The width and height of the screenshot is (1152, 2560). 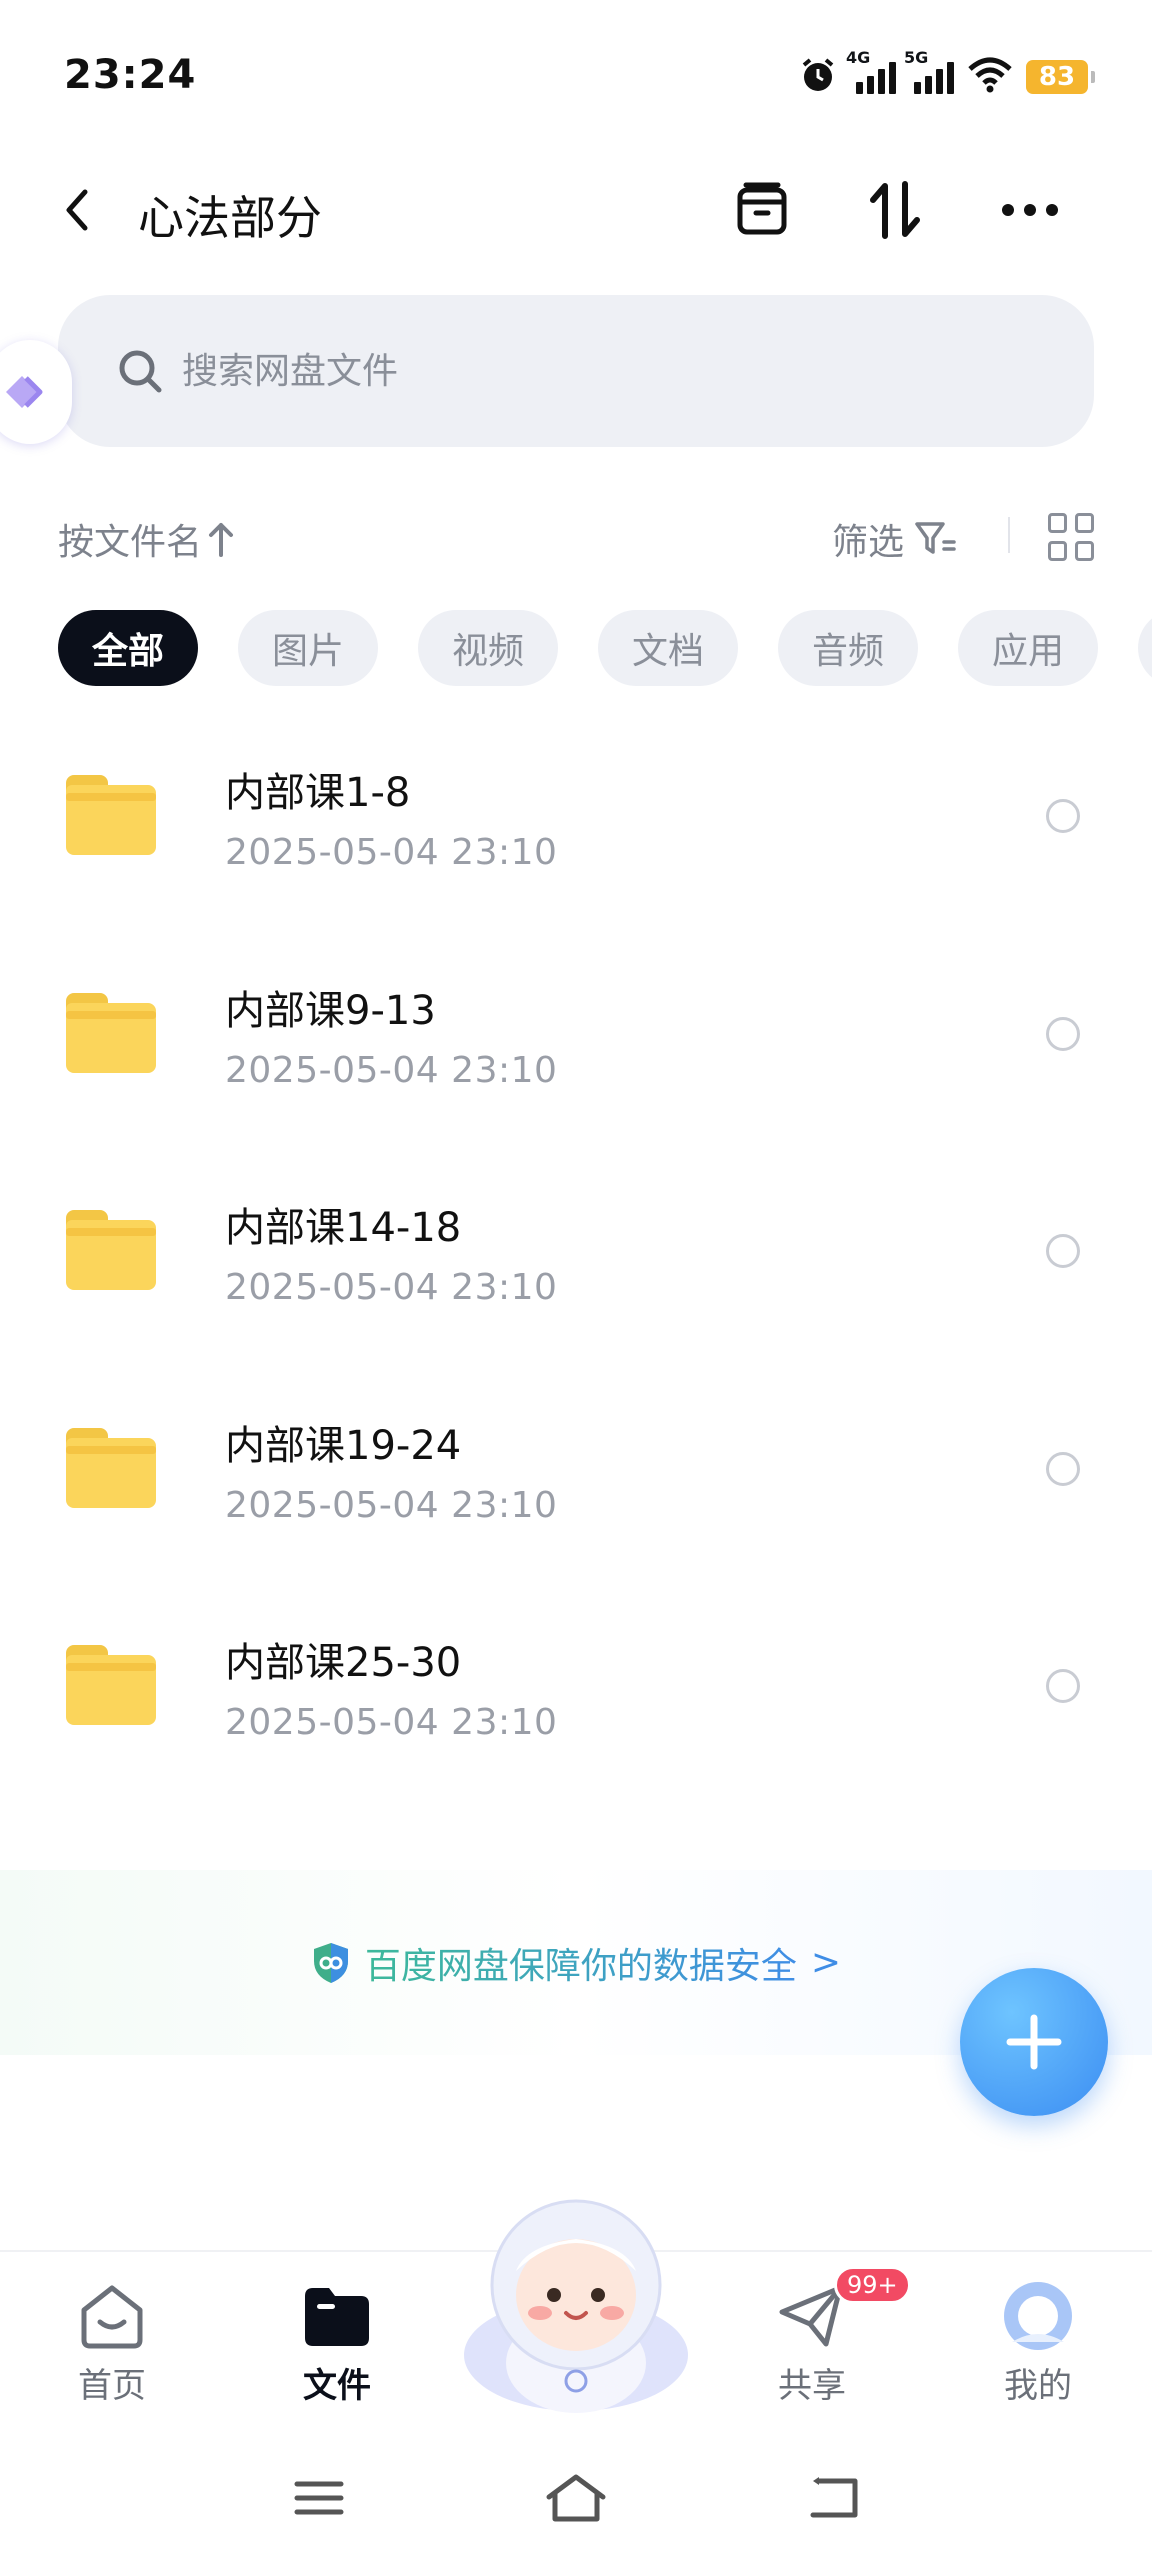 What do you see at coordinates (318, 793) in the screenshot?
I see `file-name: 内部课1-8` at bounding box center [318, 793].